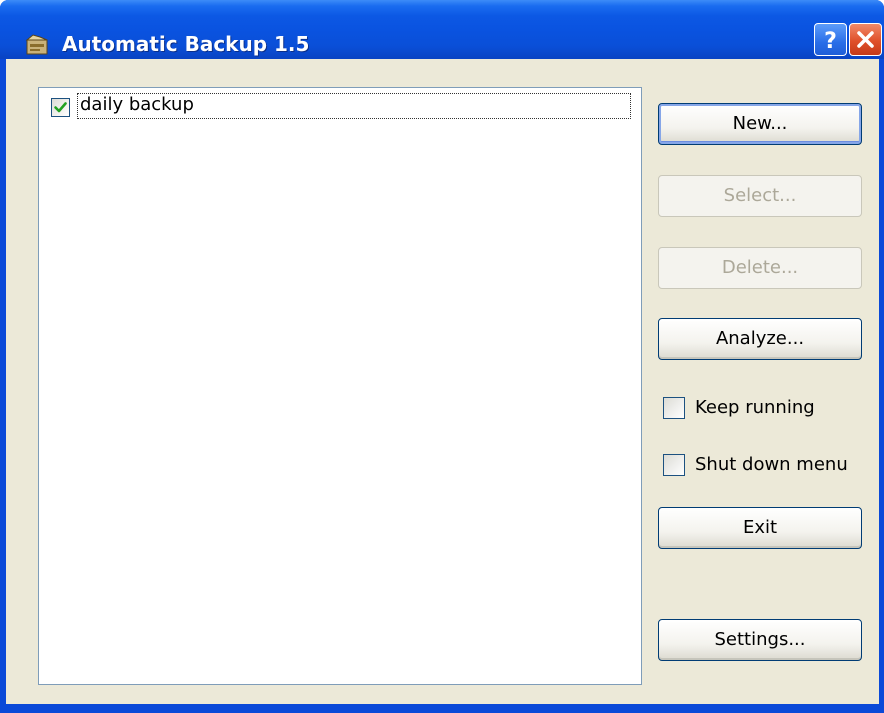 The width and height of the screenshot is (884, 713). Describe the element at coordinates (760, 528) in the screenshot. I see `exit-button: Exit` at that location.